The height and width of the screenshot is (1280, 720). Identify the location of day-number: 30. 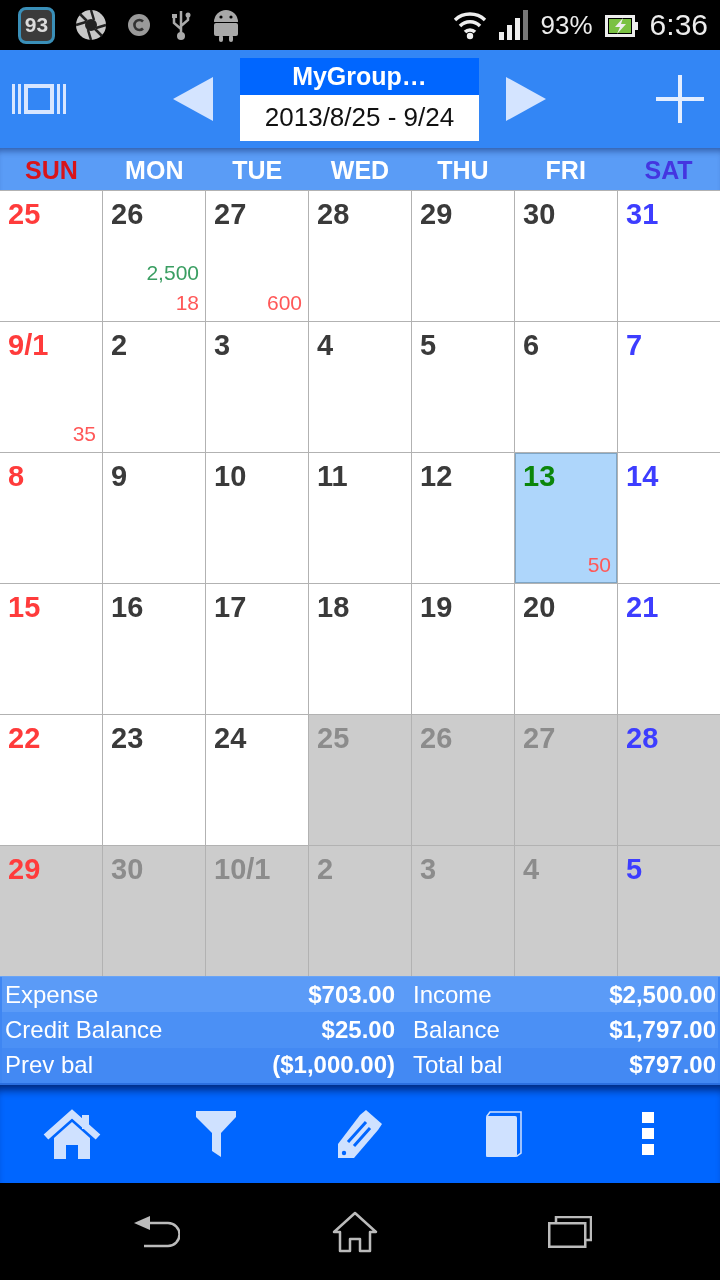
(127, 869).